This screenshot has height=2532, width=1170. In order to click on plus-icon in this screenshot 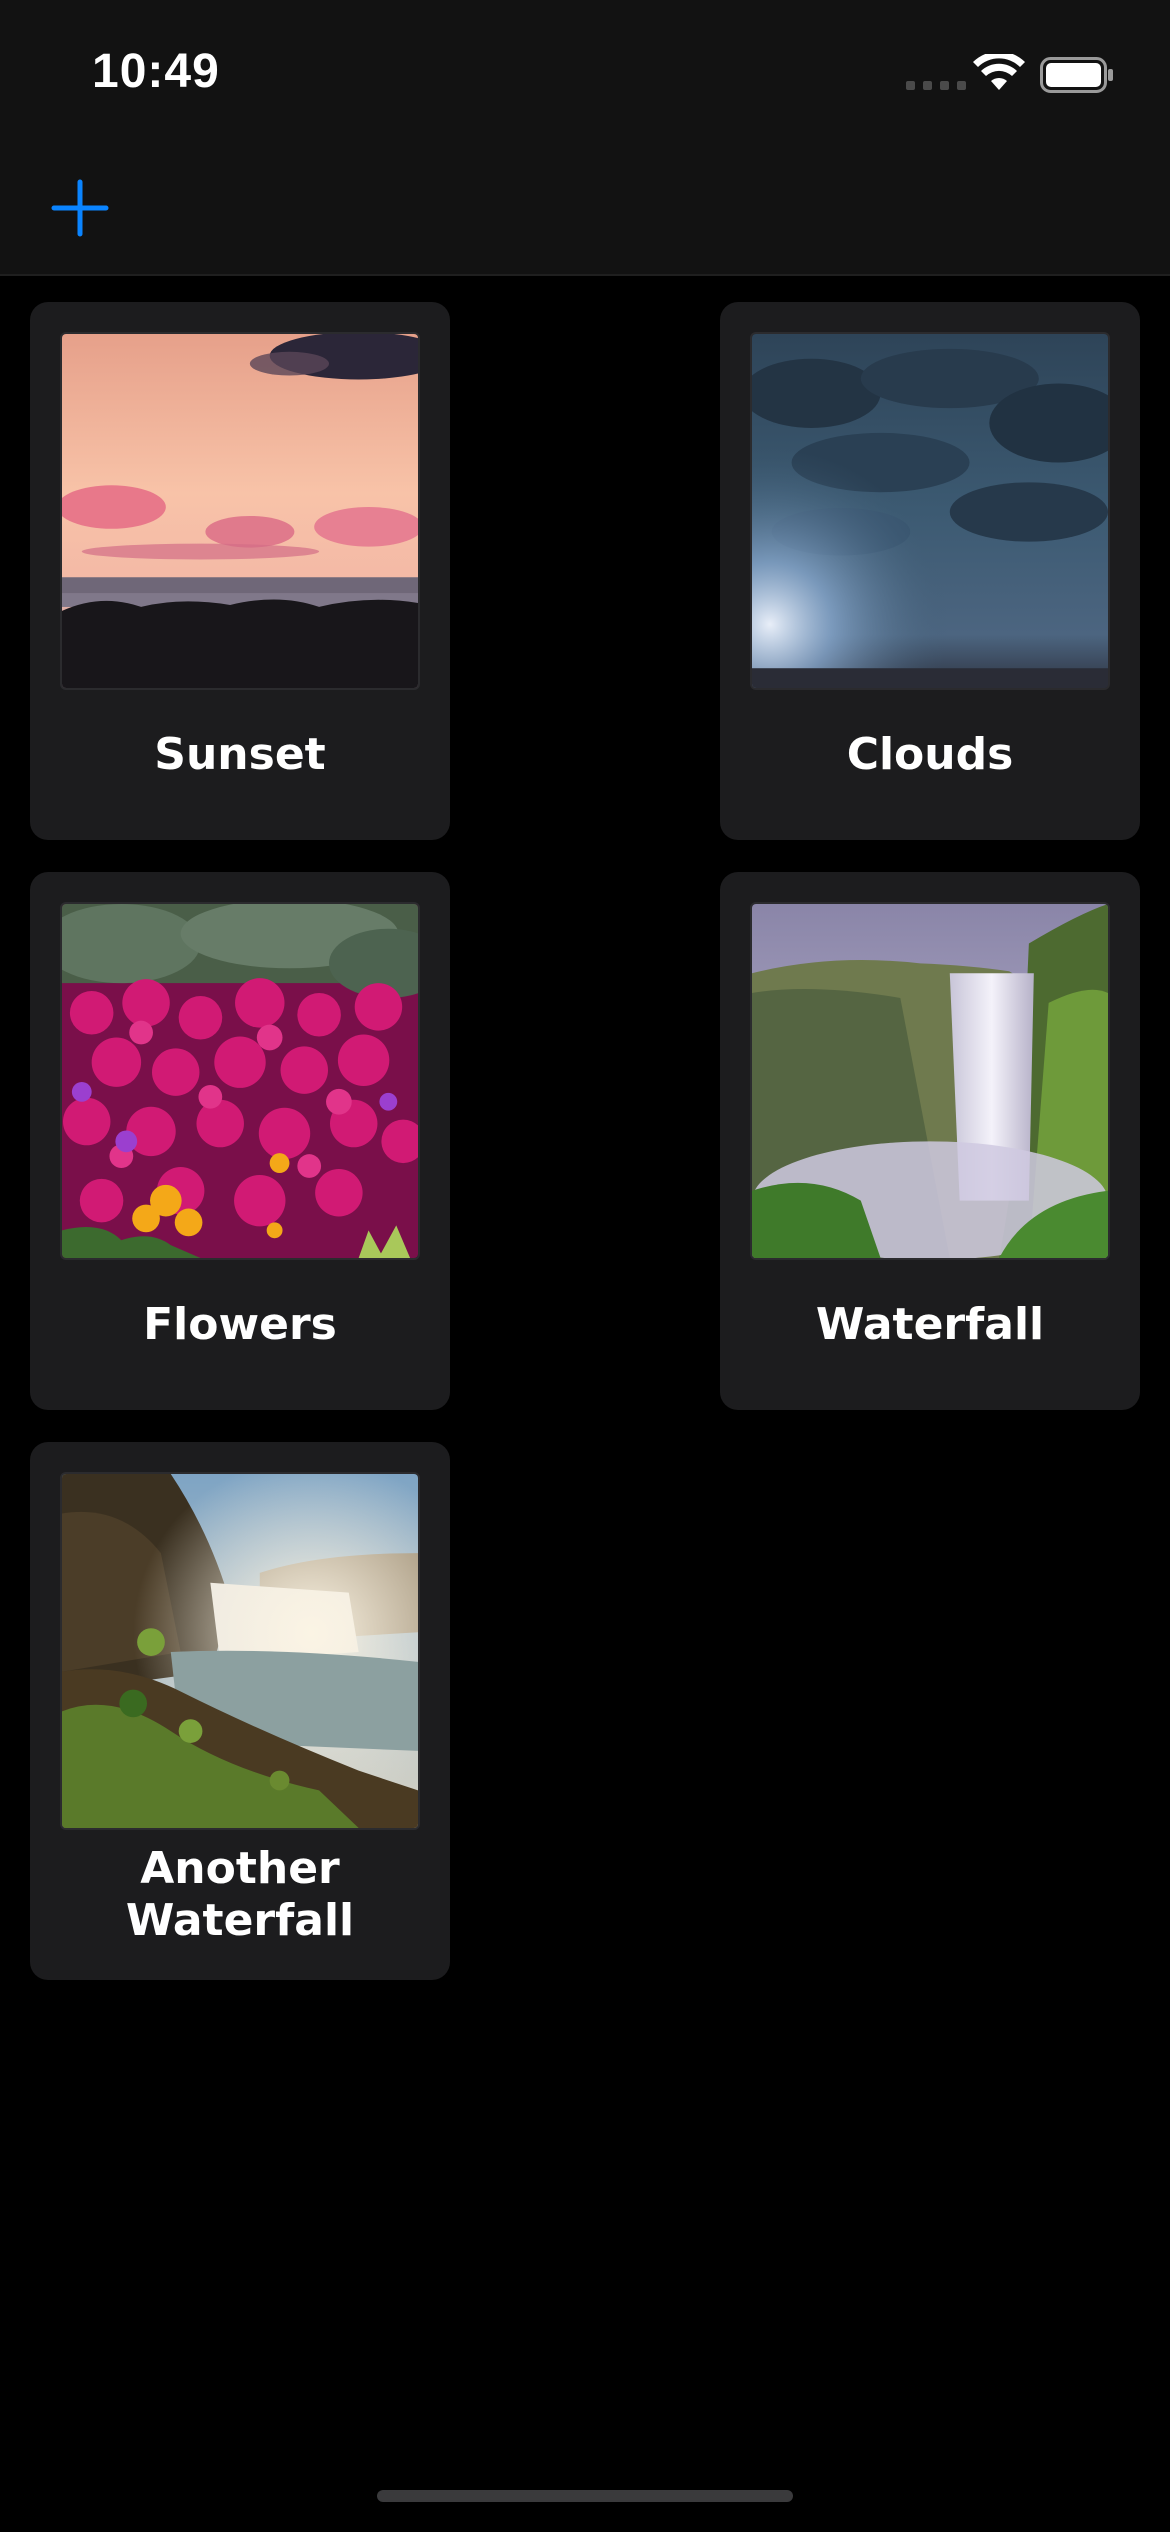, I will do `click(80, 208)`.